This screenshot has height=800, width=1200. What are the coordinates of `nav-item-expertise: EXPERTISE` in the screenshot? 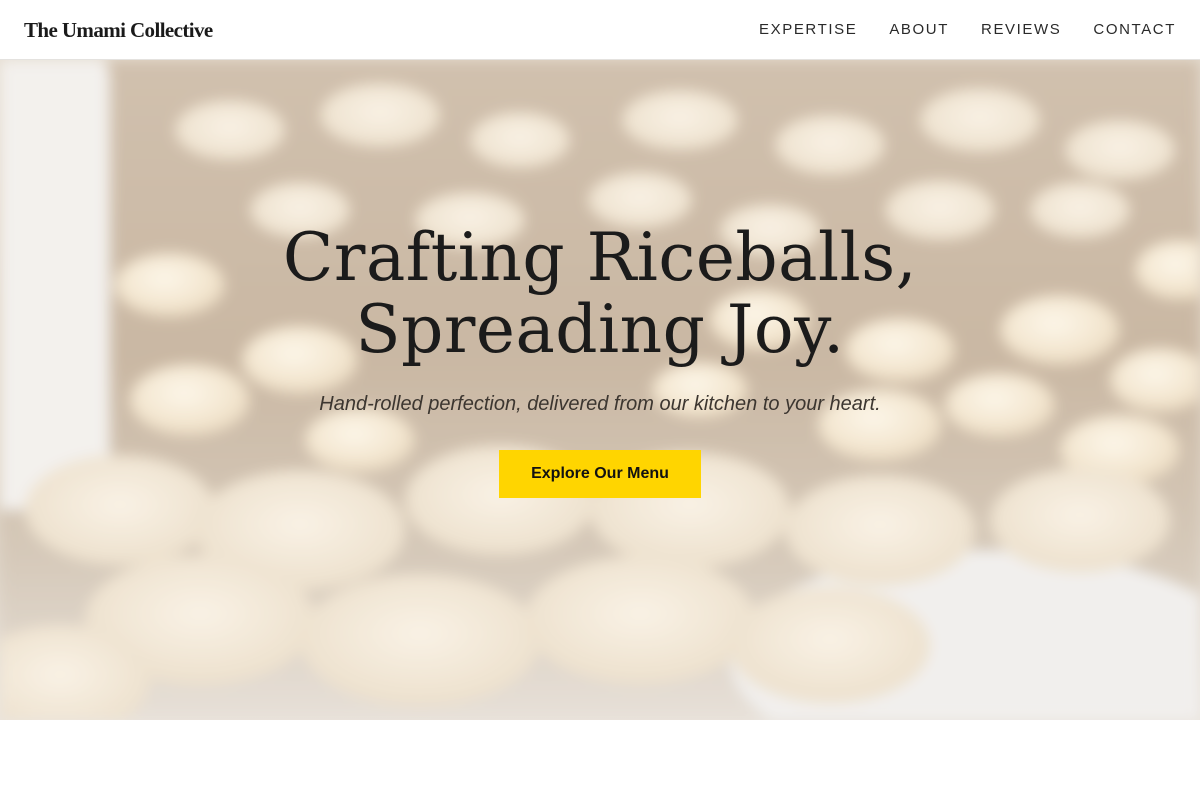 It's located at (808, 30).